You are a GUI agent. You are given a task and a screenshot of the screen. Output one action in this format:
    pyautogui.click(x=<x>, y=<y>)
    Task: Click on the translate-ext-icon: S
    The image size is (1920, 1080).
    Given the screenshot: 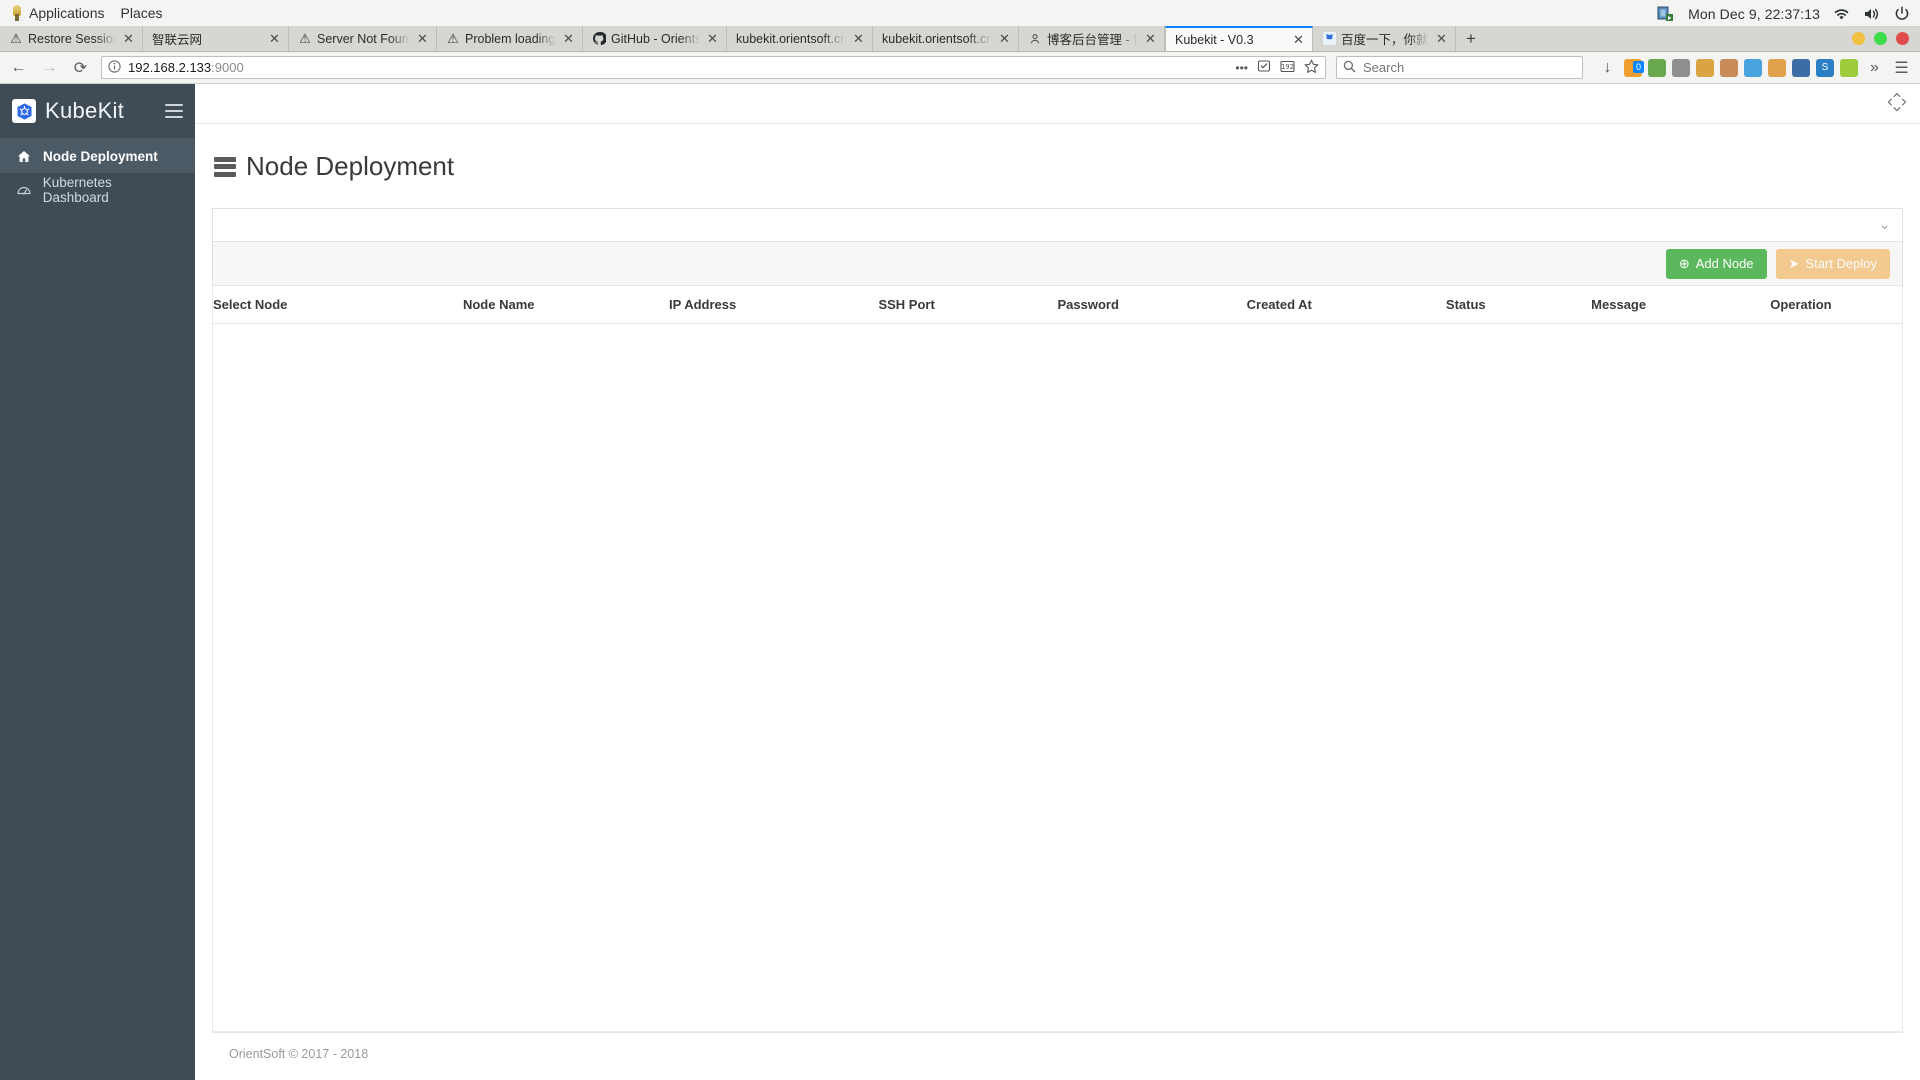 What is the action you would take?
    pyautogui.click(x=1825, y=67)
    